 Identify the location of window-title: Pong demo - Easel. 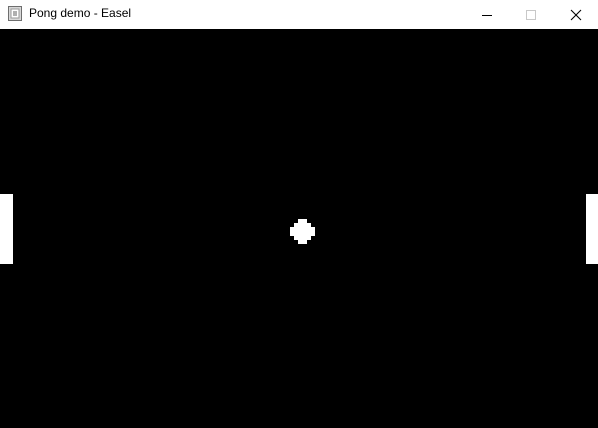
(80, 13).